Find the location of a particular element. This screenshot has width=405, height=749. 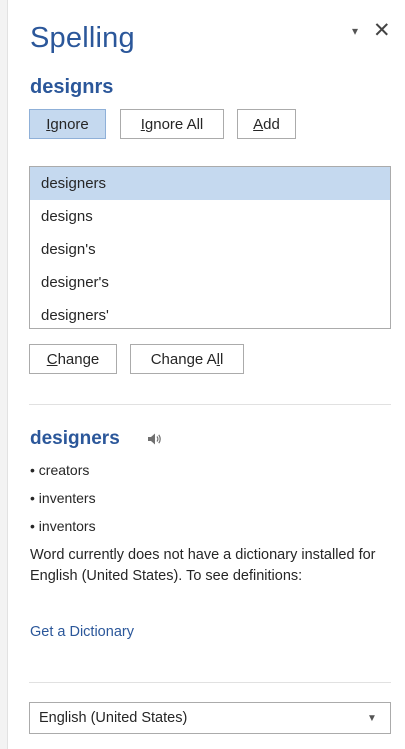

suggestion-item: designers is located at coordinates (210, 183).